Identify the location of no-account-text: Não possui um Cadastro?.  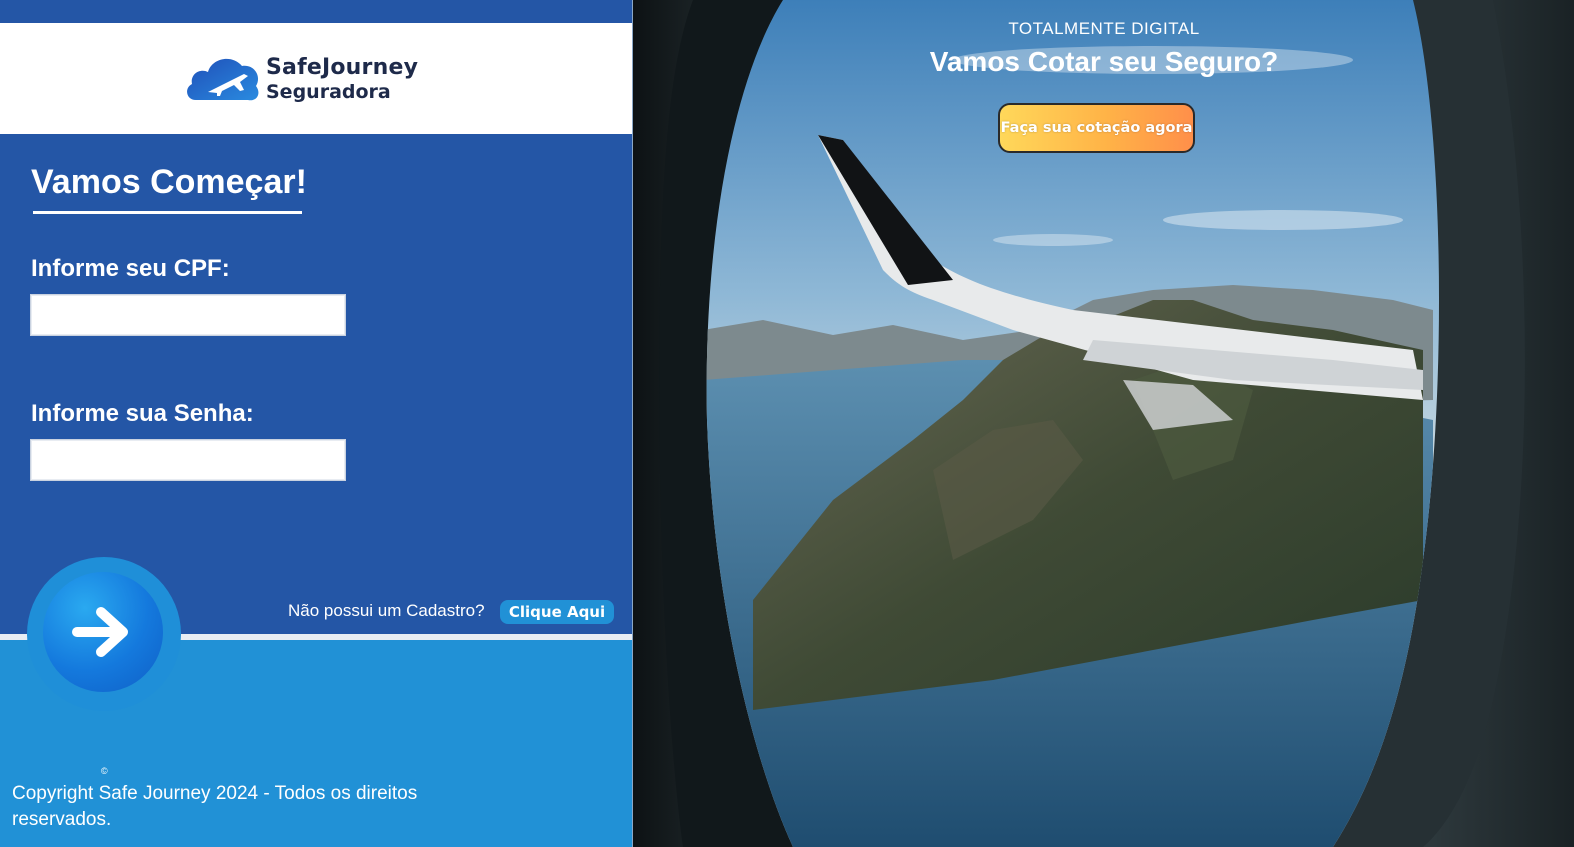
(386, 610).